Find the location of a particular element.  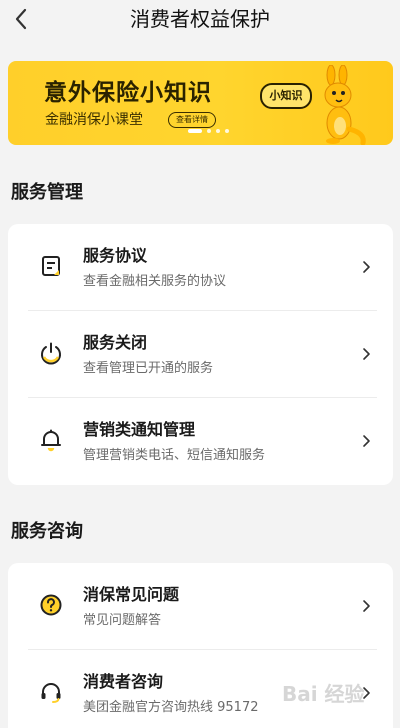

list-item-subtitle: 美团金融官方咨询热线 95172 is located at coordinates (171, 707).